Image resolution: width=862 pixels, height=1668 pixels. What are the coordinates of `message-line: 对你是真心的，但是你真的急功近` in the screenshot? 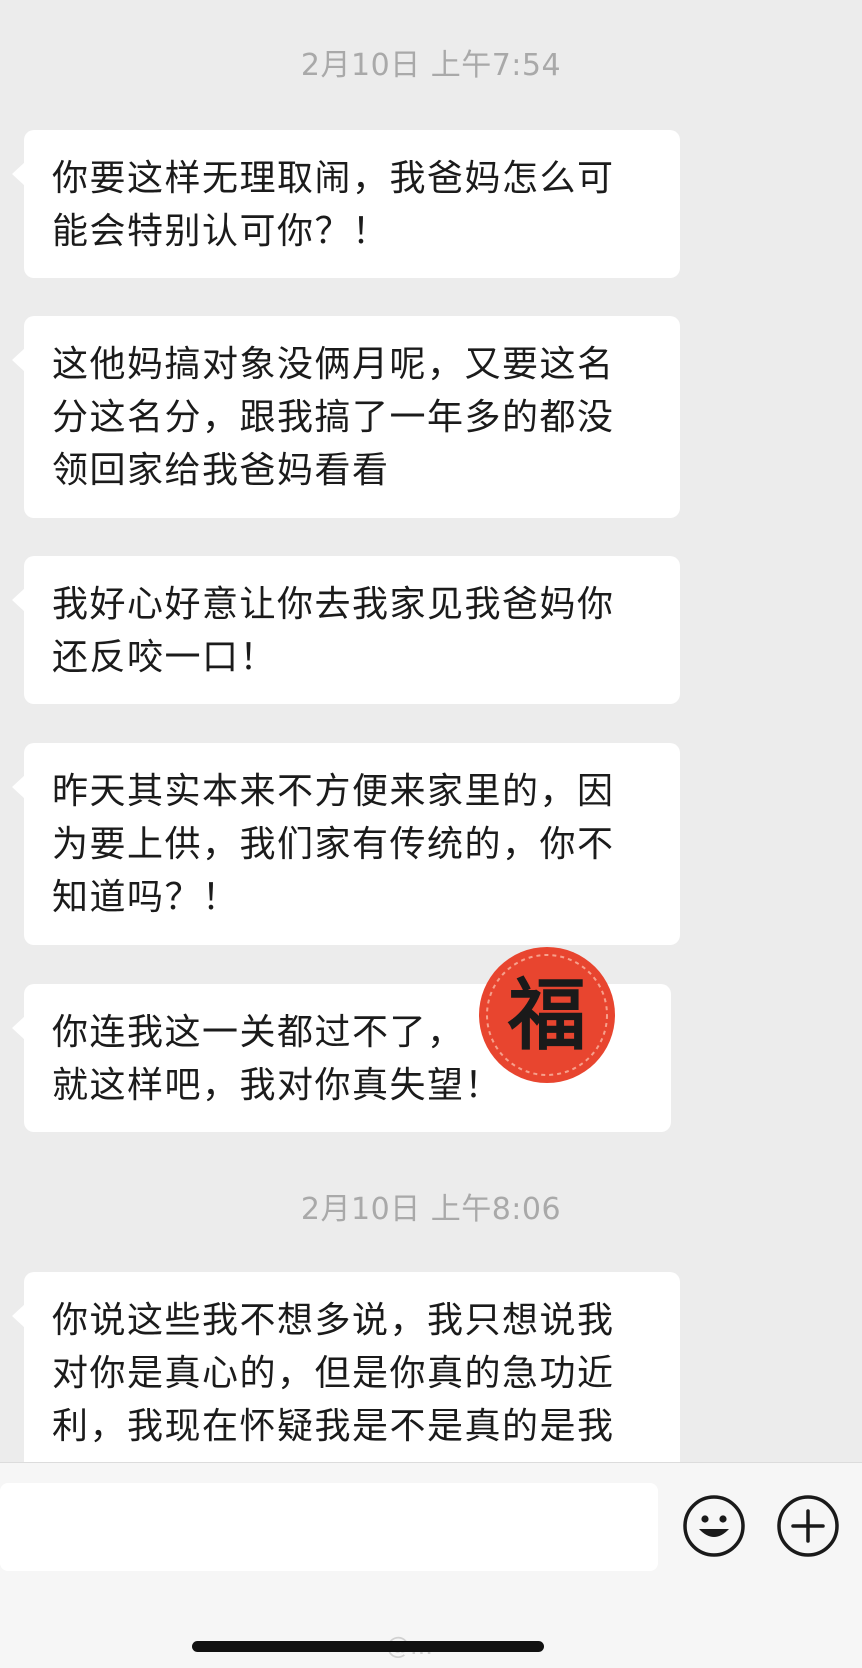 It's located at (333, 1373).